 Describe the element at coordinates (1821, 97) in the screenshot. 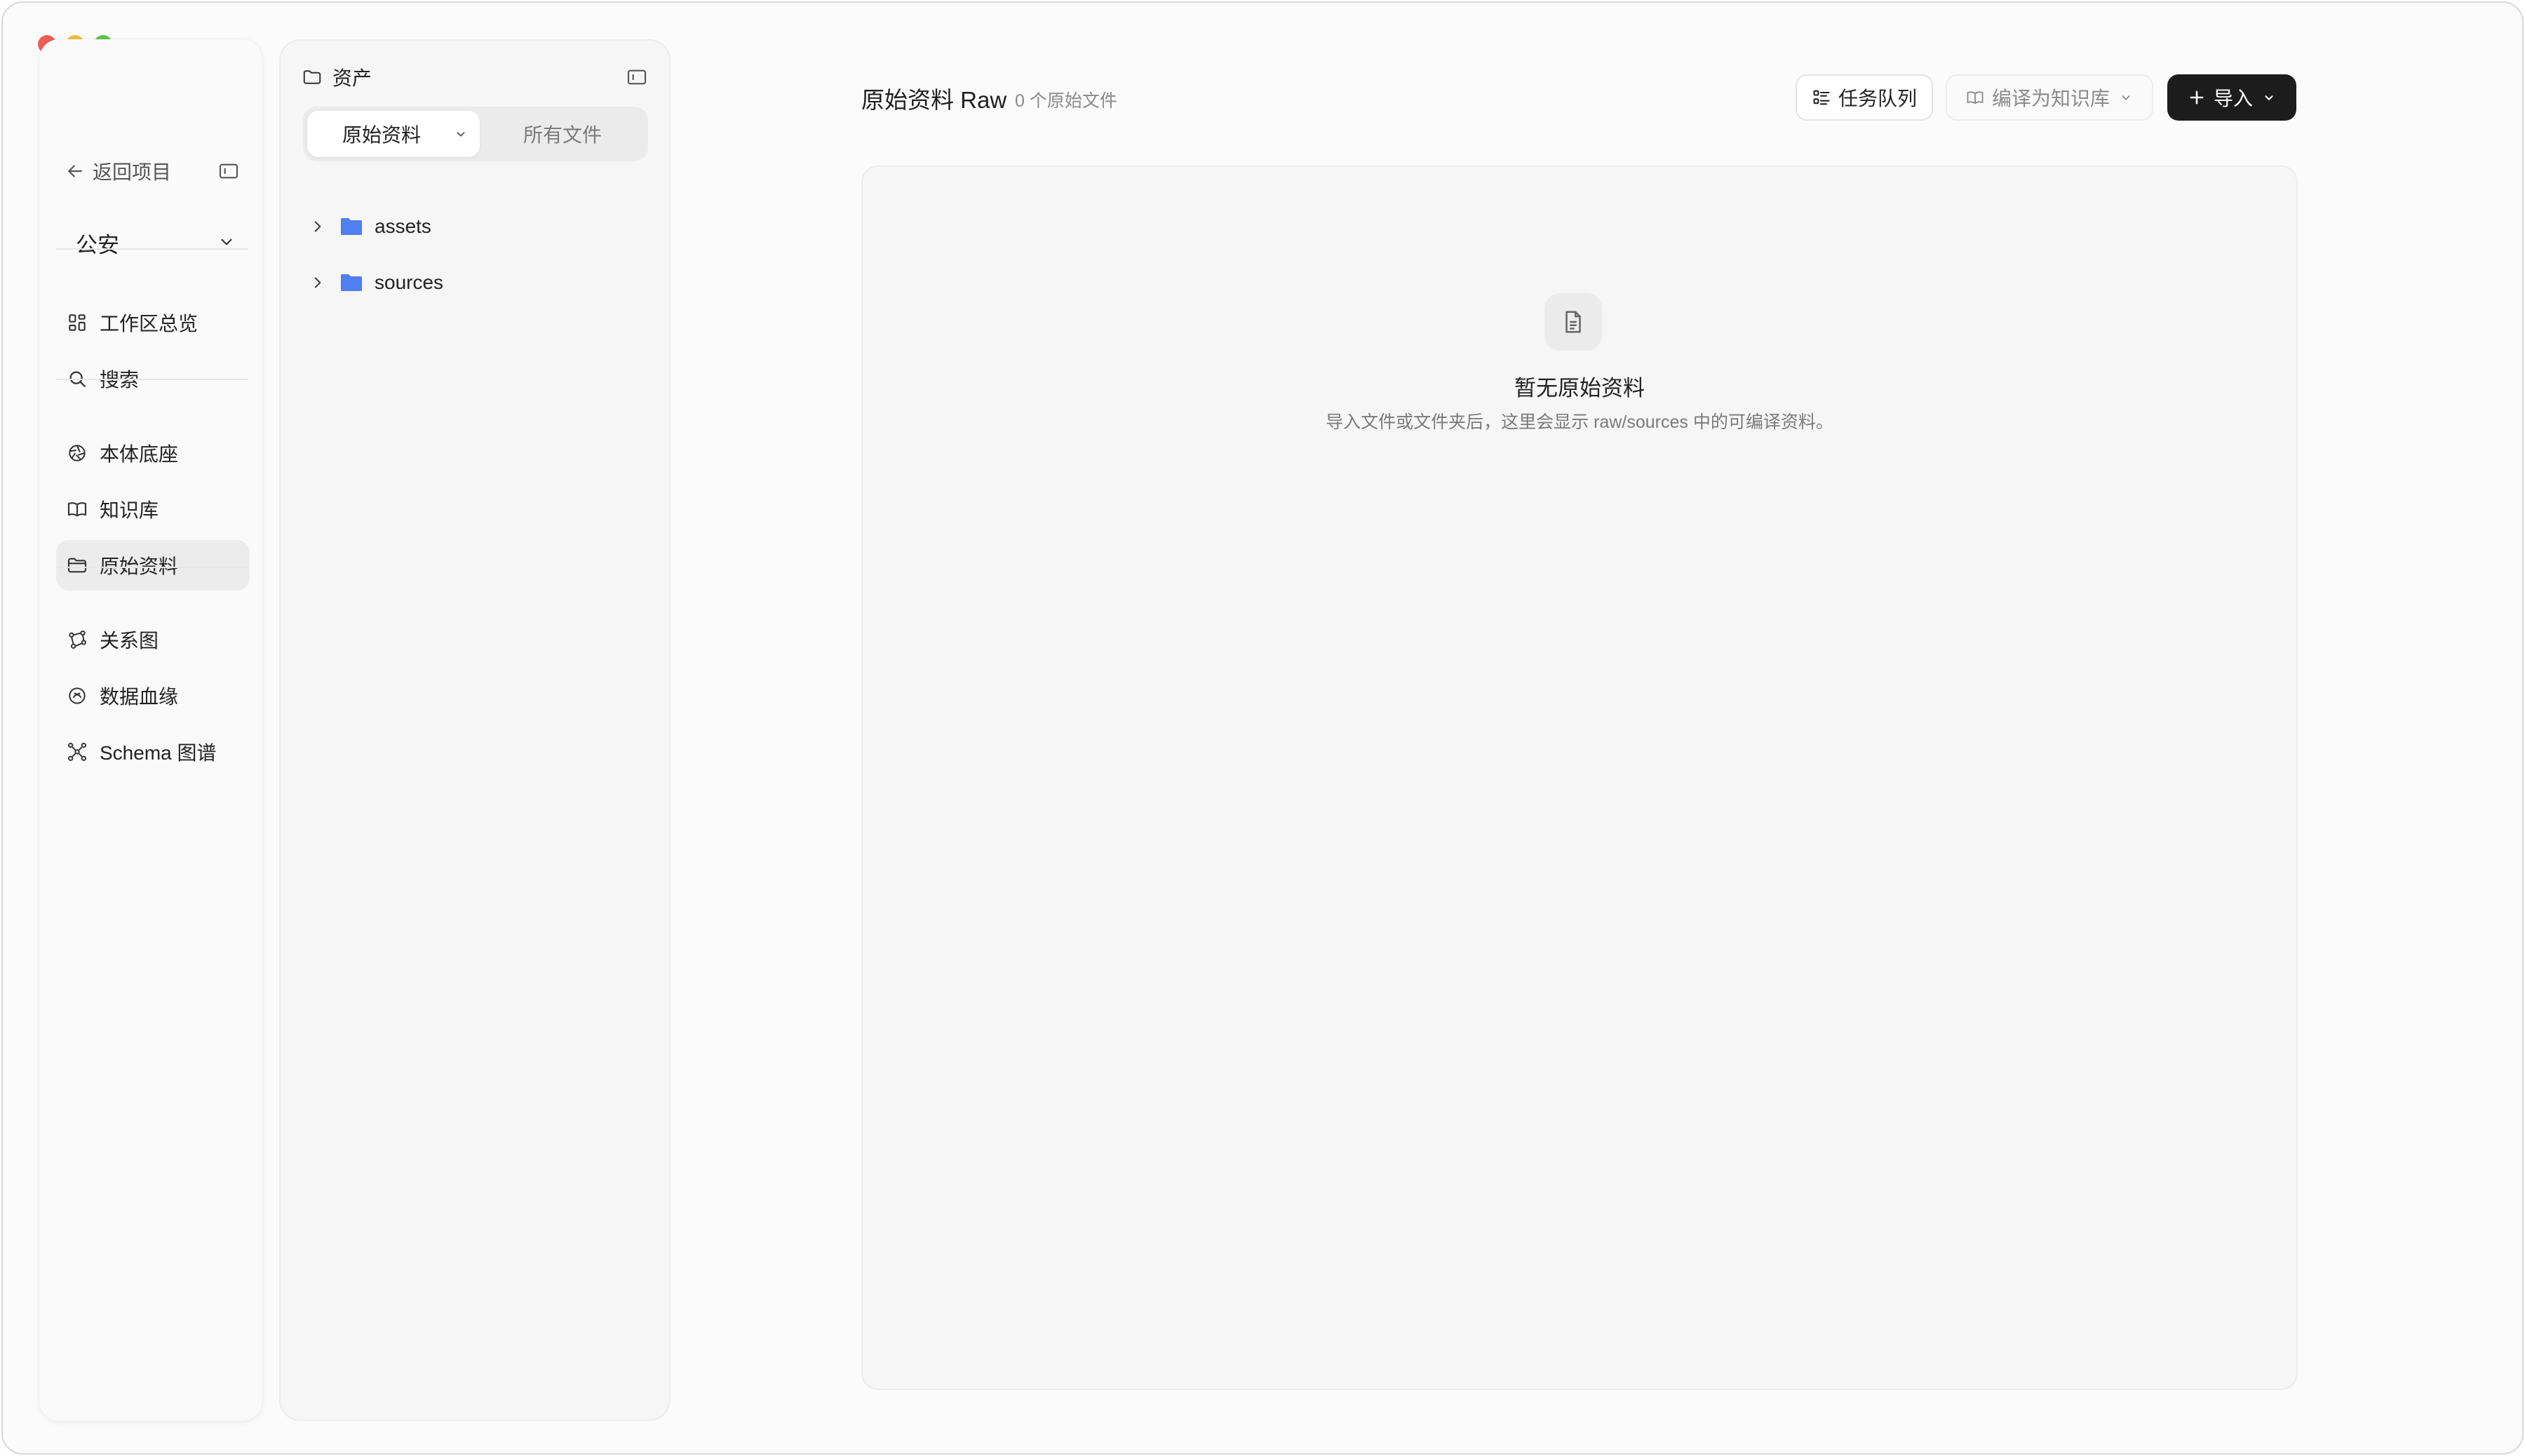

I see `list-checks-icon` at that location.